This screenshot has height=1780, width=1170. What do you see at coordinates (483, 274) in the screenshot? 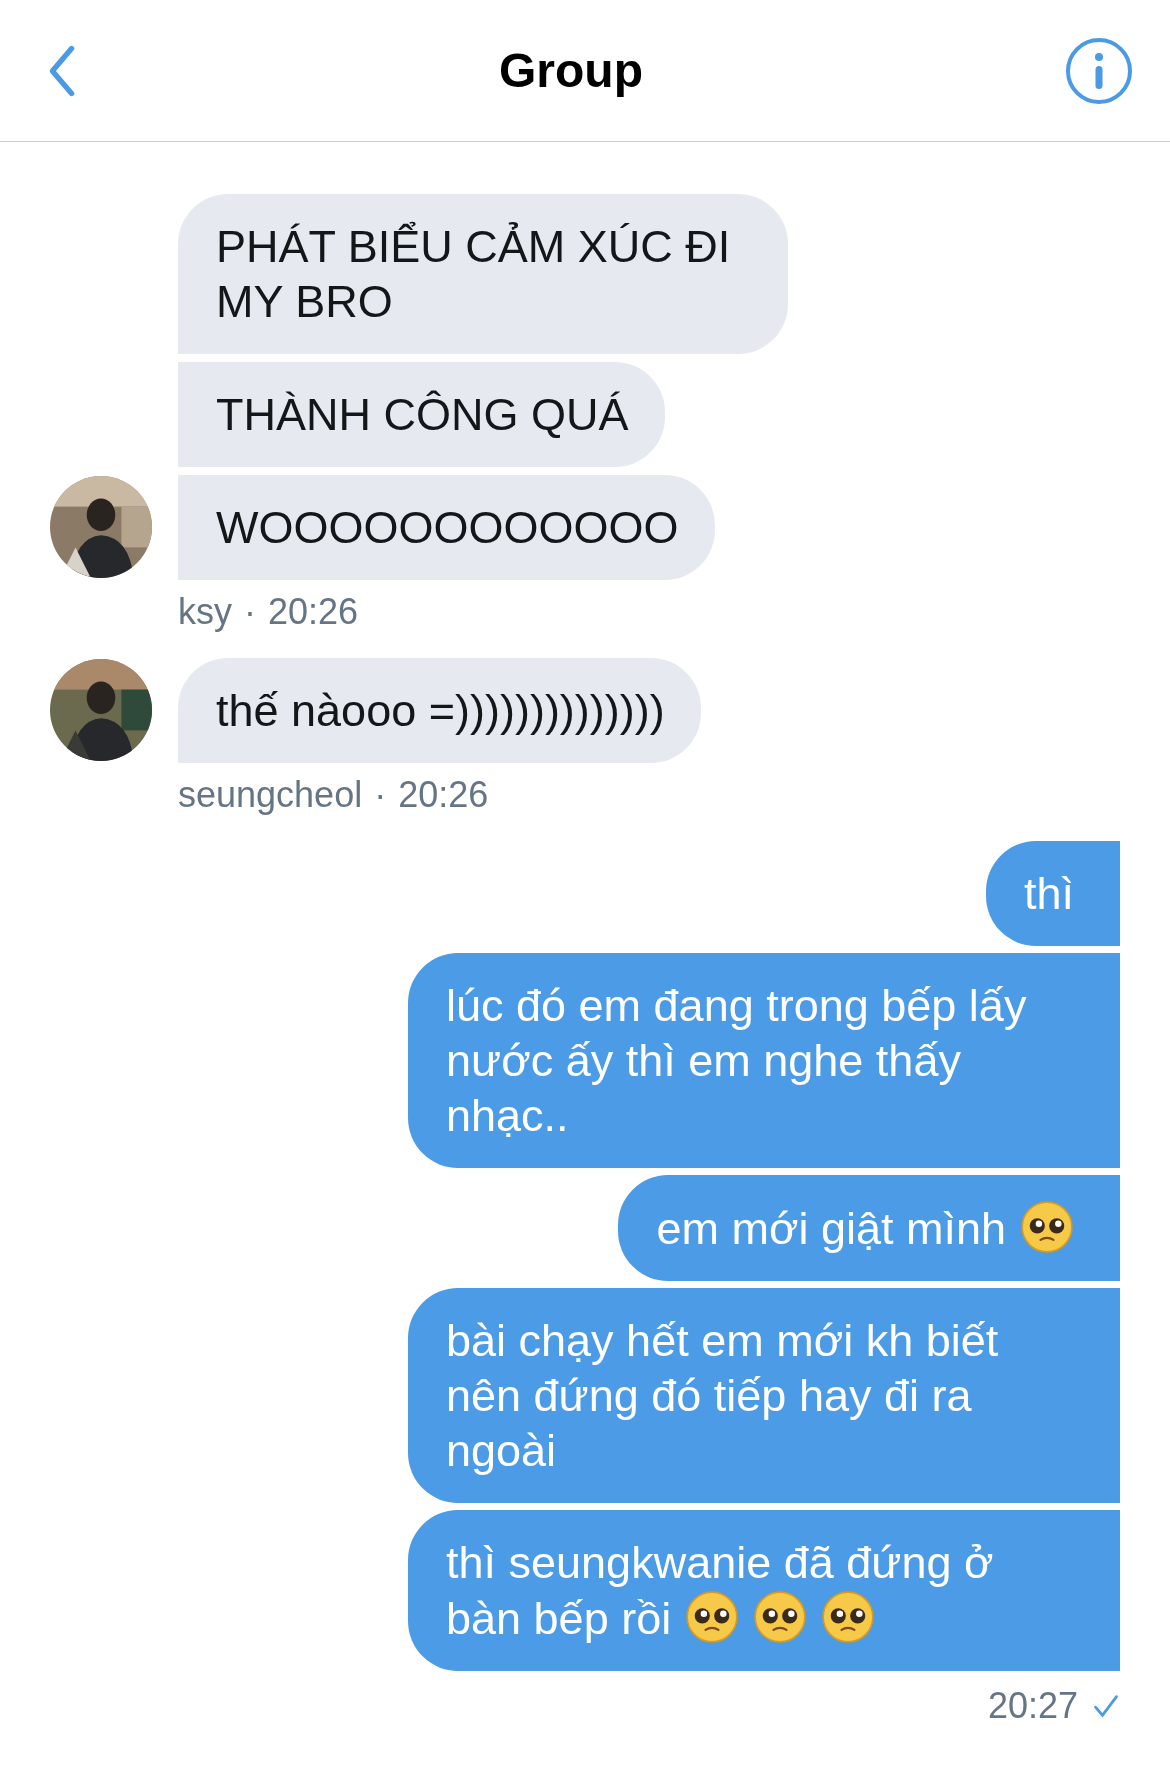
I see `message-bubble: PHÁT BIỂU CẢM XÚC ĐI MY BRO` at bounding box center [483, 274].